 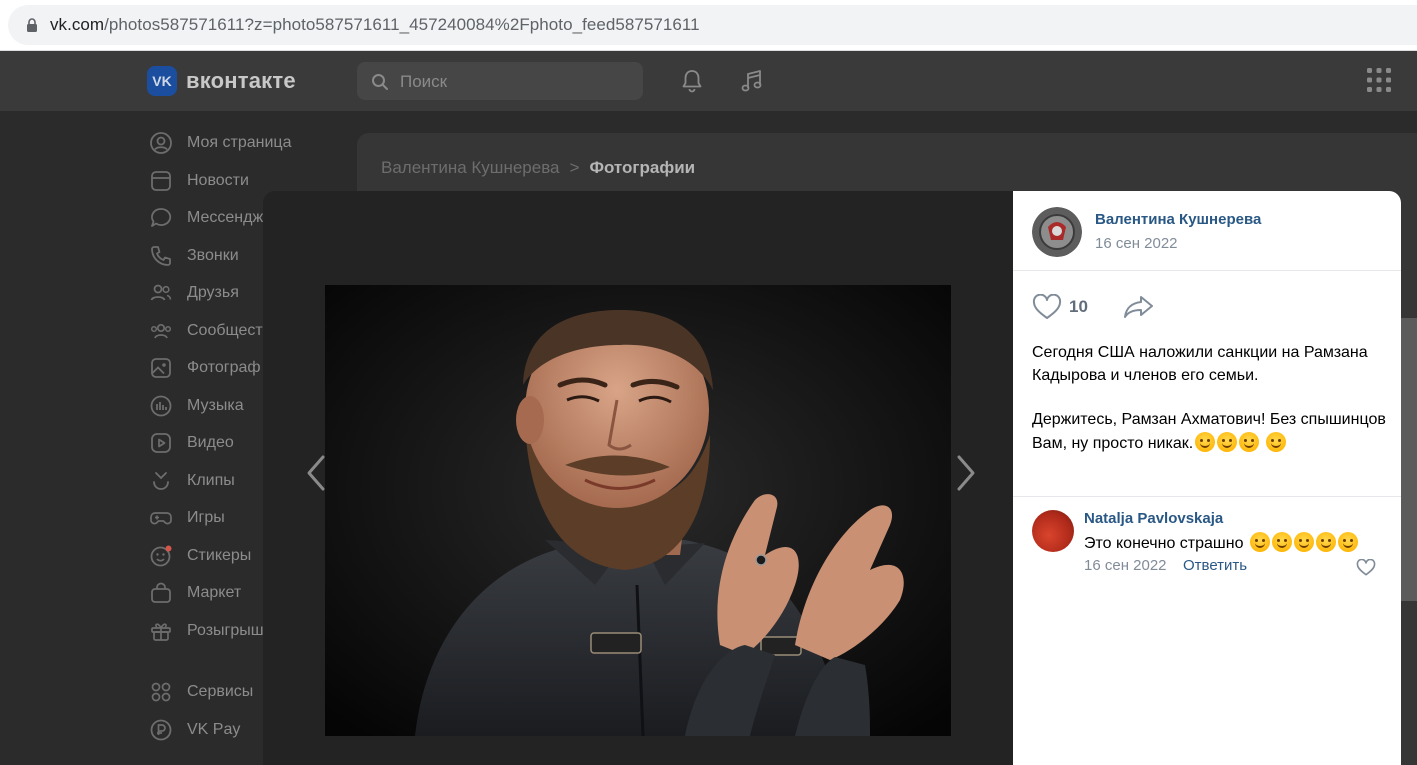 What do you see at coordinates (1125, 565) in the screenshot?
I see `comment-date: 16 сен 2022` at bounding box center [1125, 565].